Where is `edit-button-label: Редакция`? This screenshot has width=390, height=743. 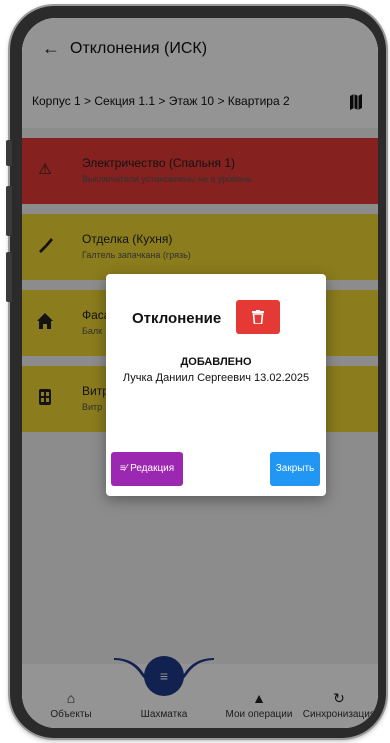 edit-button-label: Редакция is located at coordinates (152, 468).